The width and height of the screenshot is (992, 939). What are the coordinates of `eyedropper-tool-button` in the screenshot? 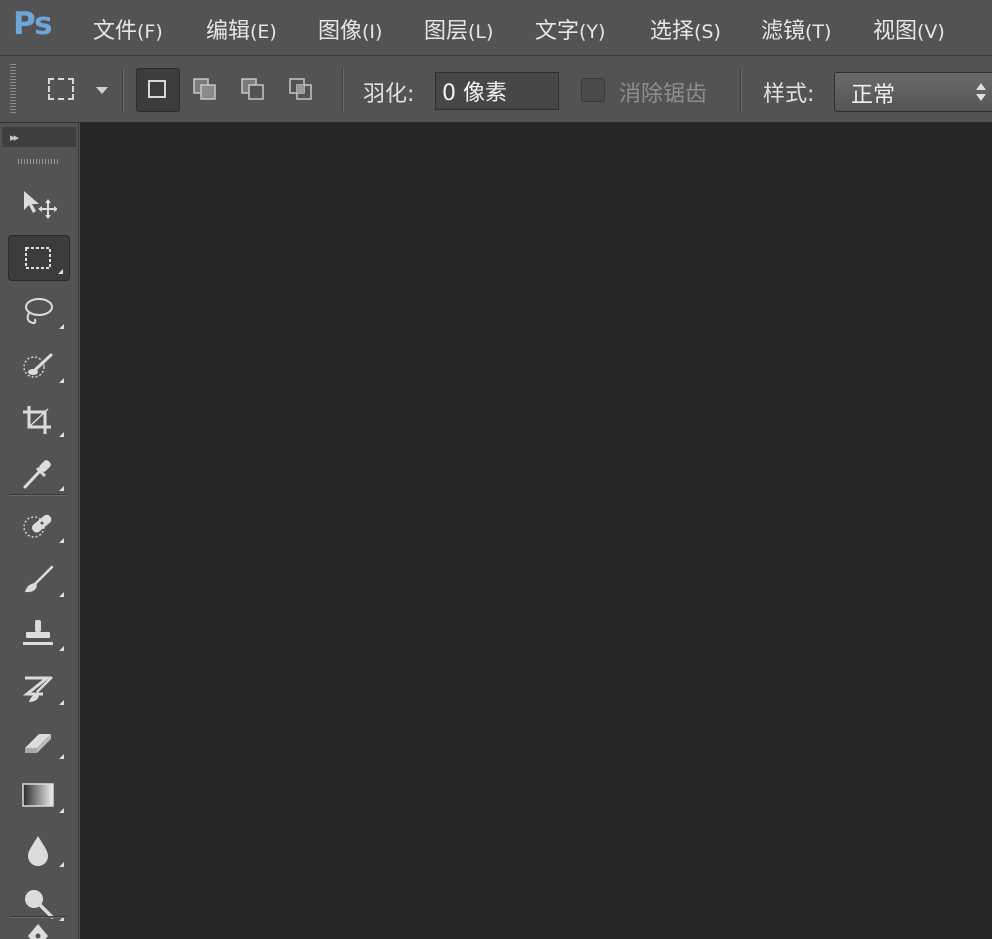 It's located at (39, 474).